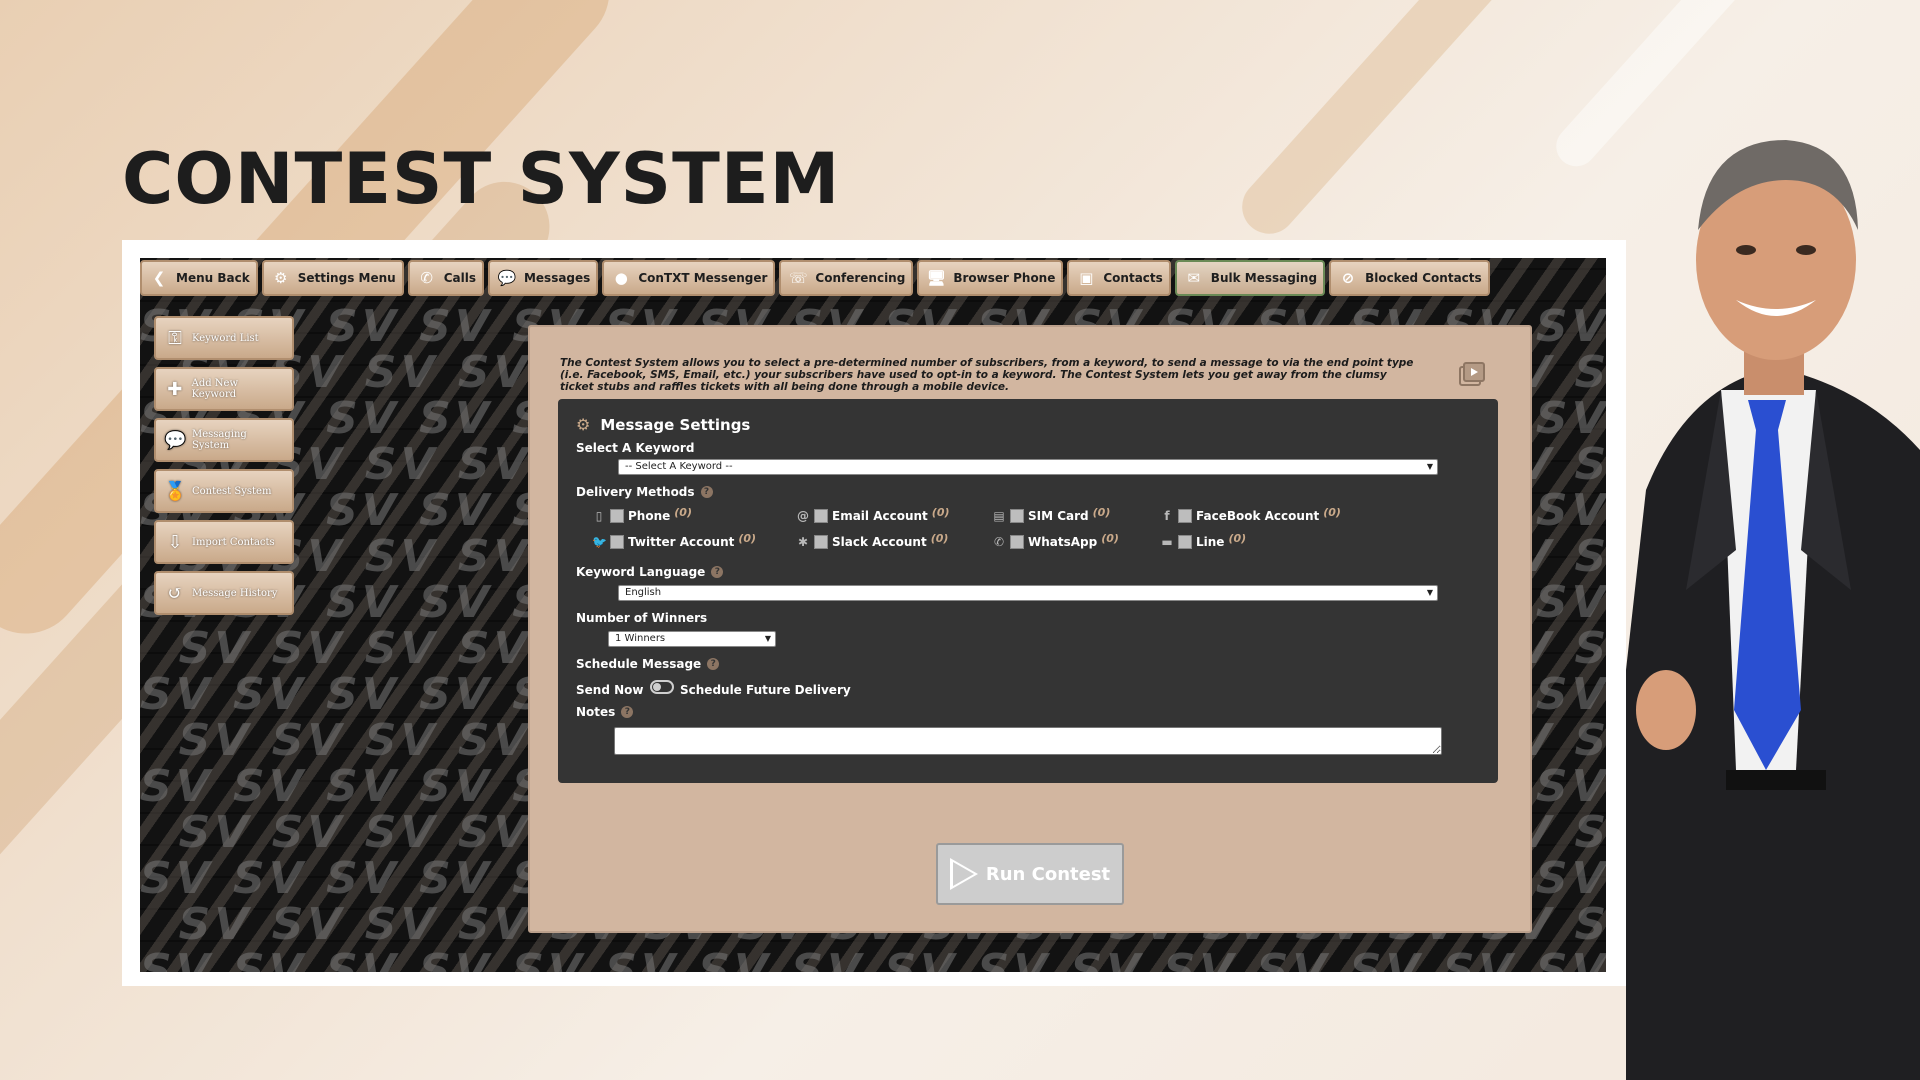  I want to click on delivery-label: FaceBook Account, so click(1258, 516).